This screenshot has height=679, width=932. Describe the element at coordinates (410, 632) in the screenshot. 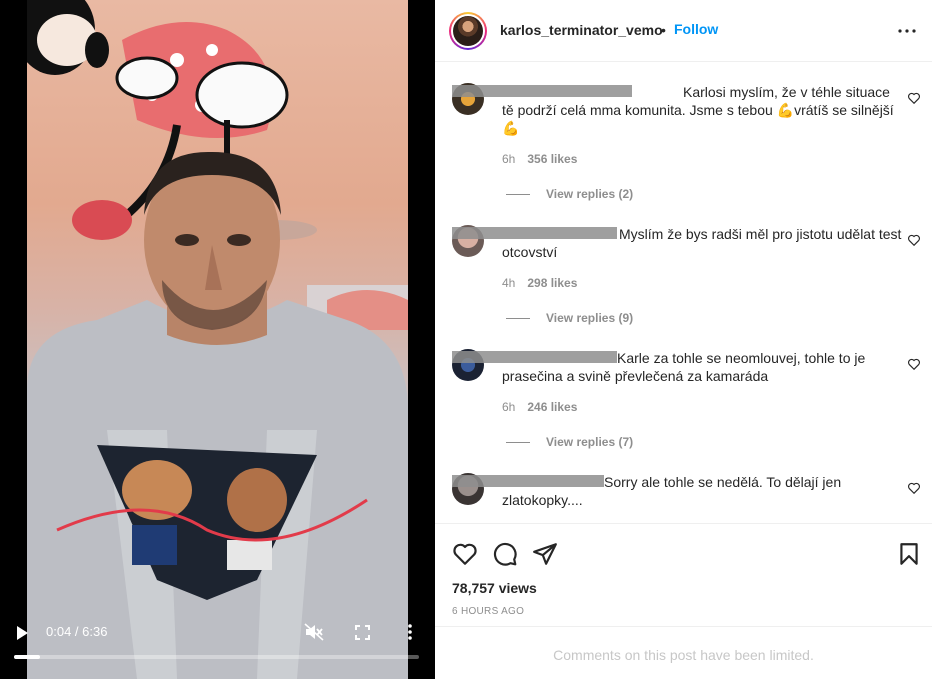

I see `vertical-dots-icon` at that location.